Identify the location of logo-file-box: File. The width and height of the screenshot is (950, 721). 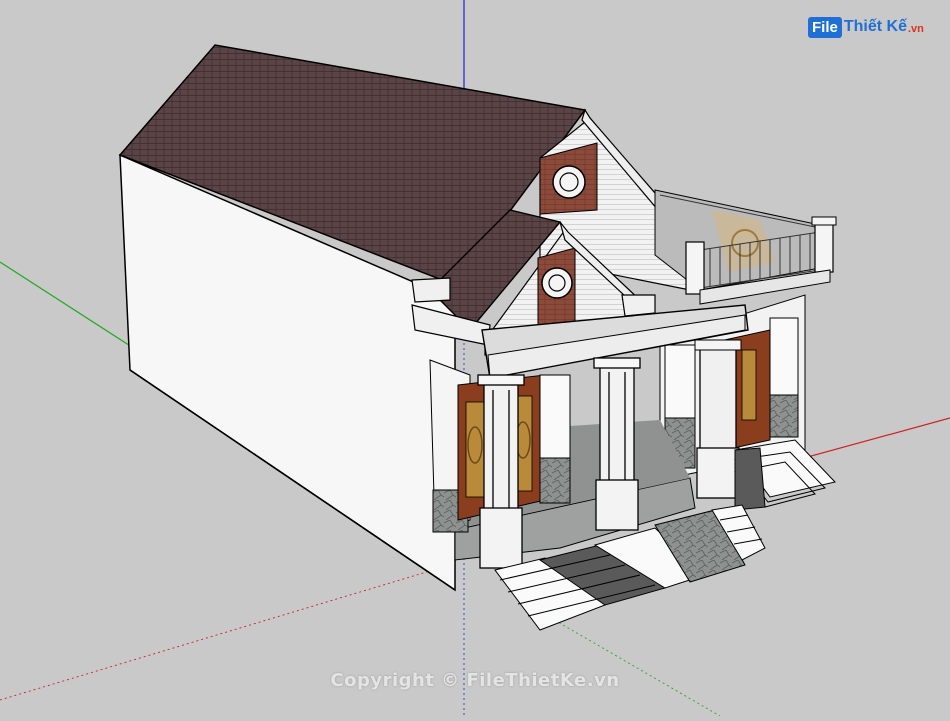
(825, 27).